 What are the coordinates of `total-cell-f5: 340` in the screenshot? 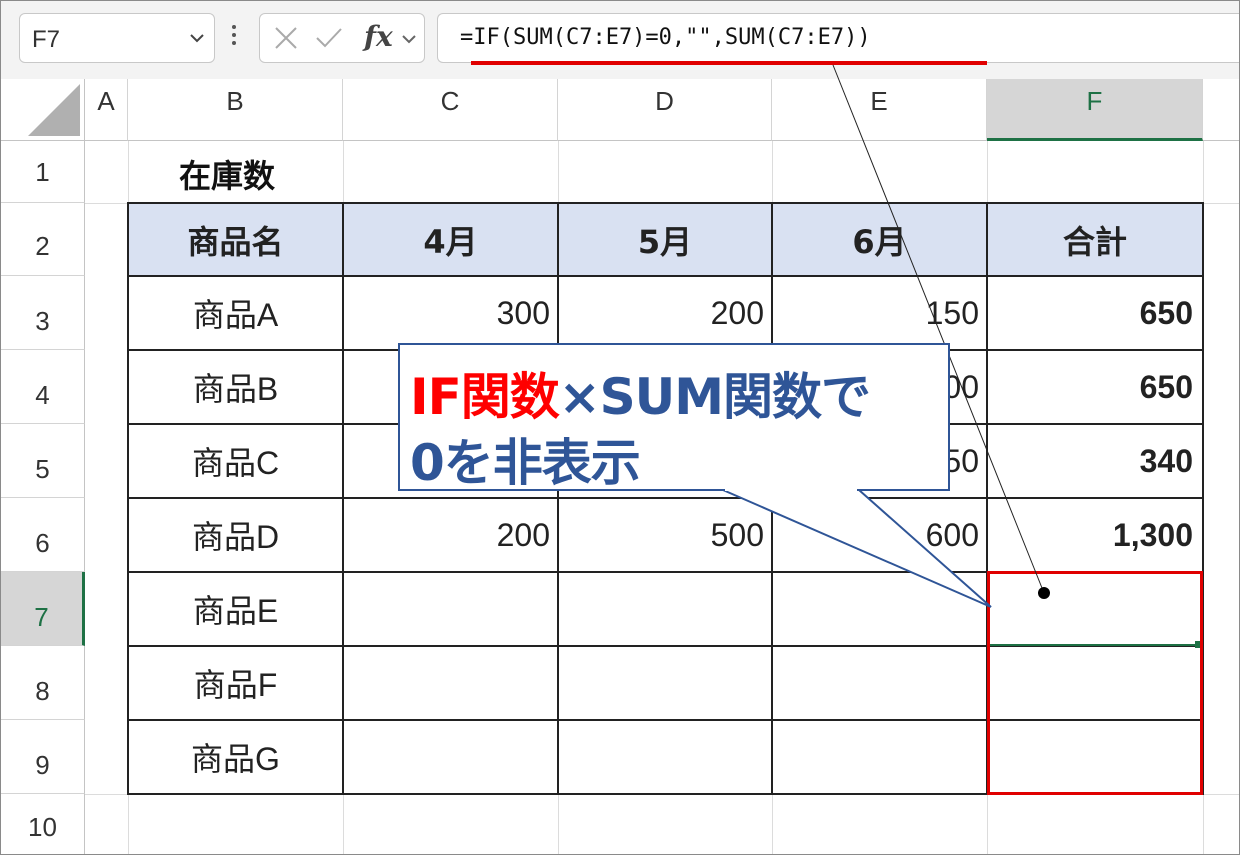 It's located at (1095, 461).